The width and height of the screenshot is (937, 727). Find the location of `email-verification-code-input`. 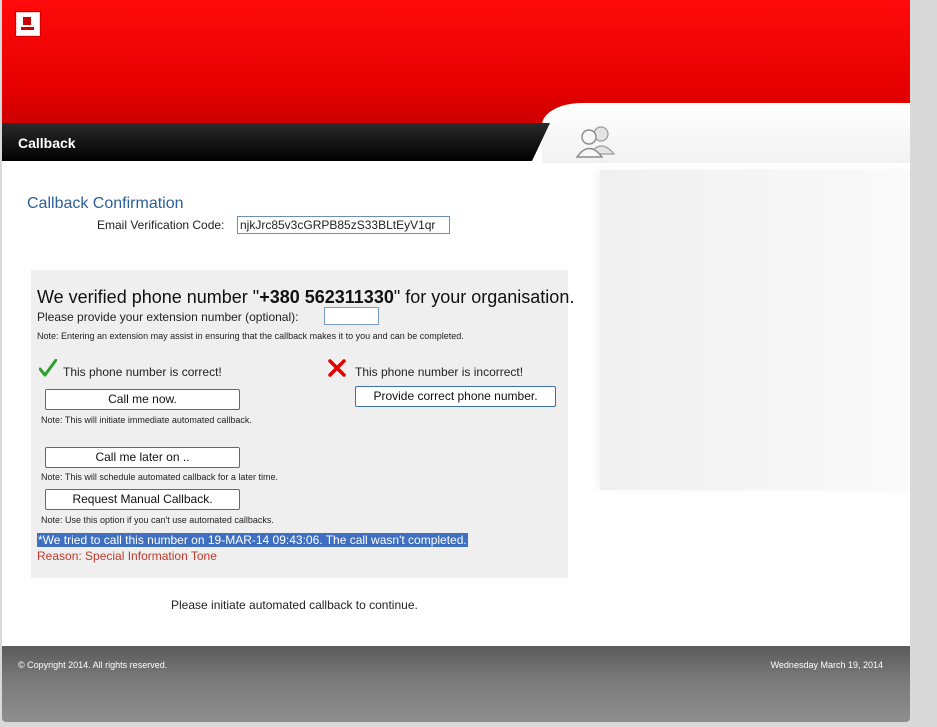

email-verification-code-input is located at coordinates (343, 225).